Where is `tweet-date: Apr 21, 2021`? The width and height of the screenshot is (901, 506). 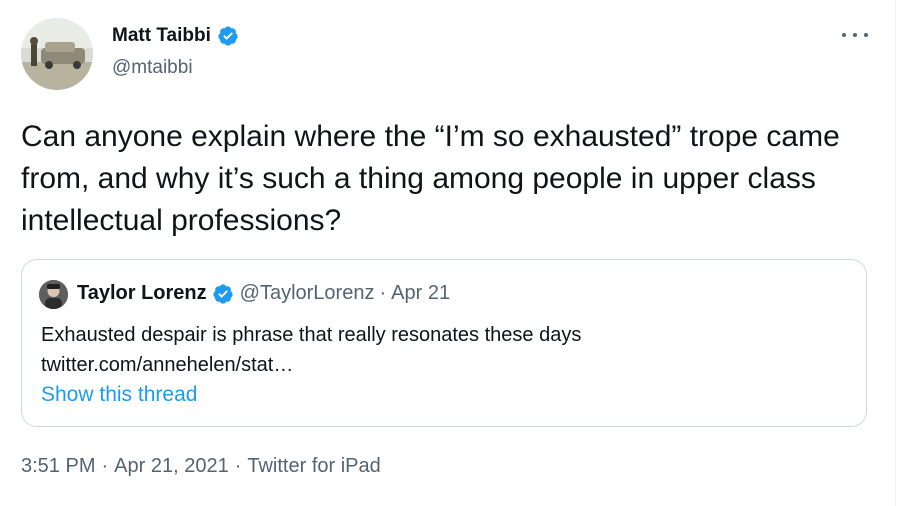
tweet-date: Apr 21, 2021 is located at coordinates (171, 466).